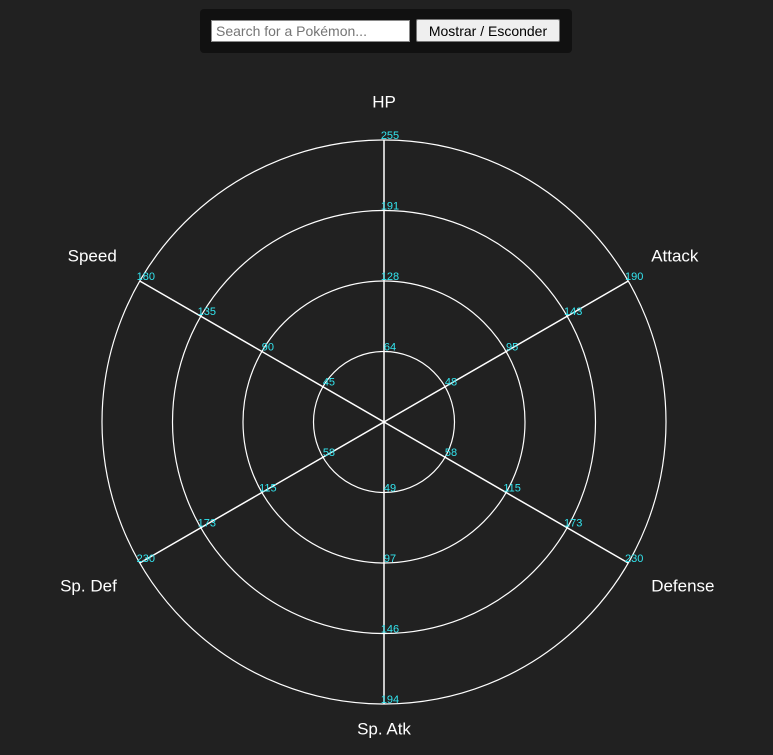 Image resolution: width=773 pixels, height=755 pixels. What do you see at coordinates (146, 277) in the screenshot?
I see `tick-label: 180` at bounding box center [146, 277].